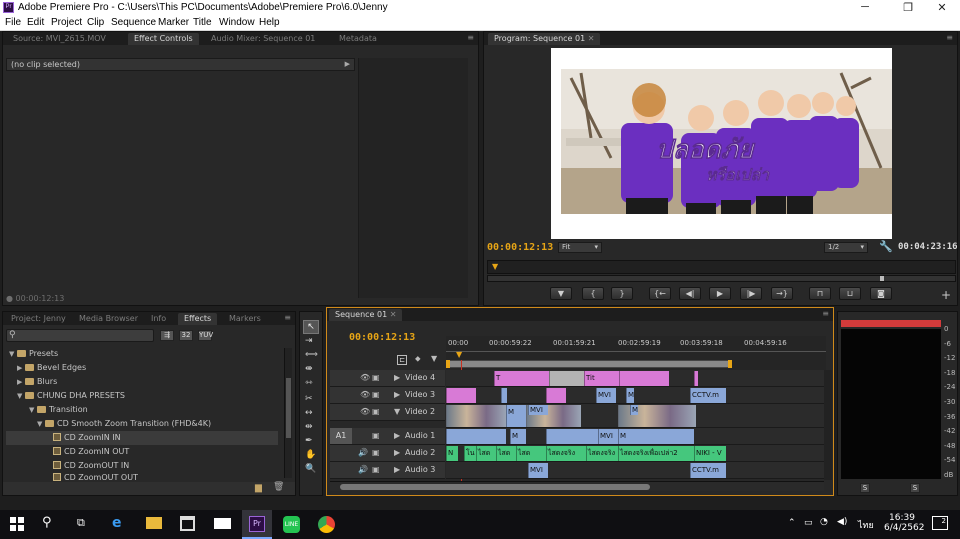 This screenshot has width=960, height=539. Describe the element at coordinates (751, 293) in the screenshot. I see `step-forward-button: |▶` at that location.